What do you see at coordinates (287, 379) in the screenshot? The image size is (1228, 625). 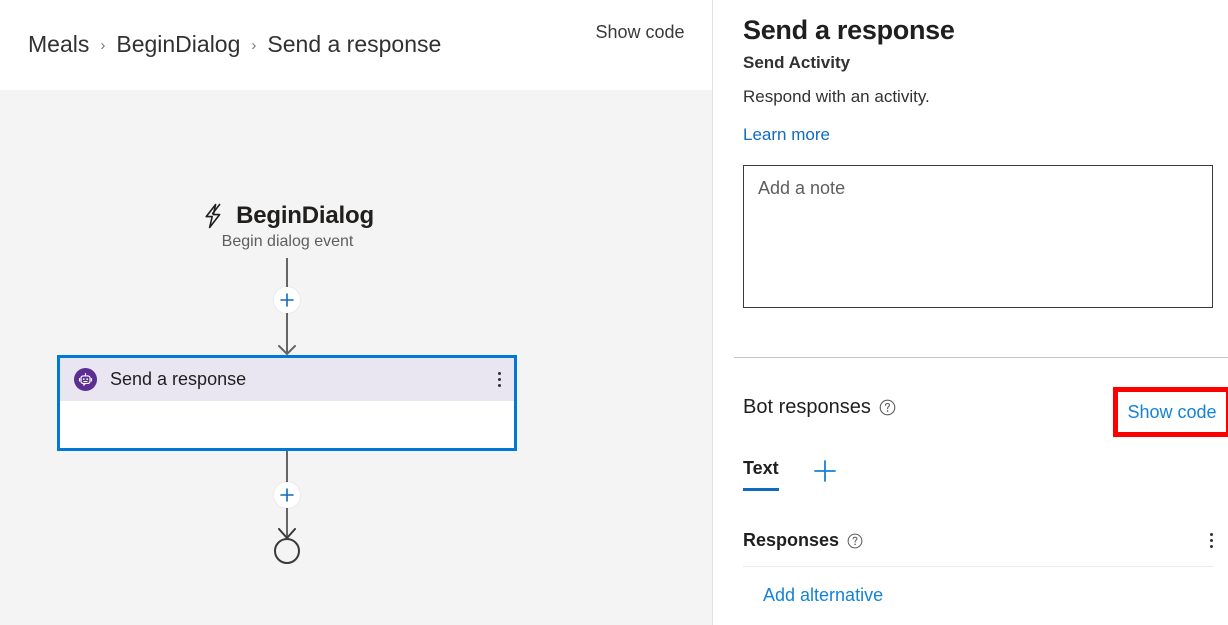 I see `action-node-header: Send a response` at bounding box center [287, 379].